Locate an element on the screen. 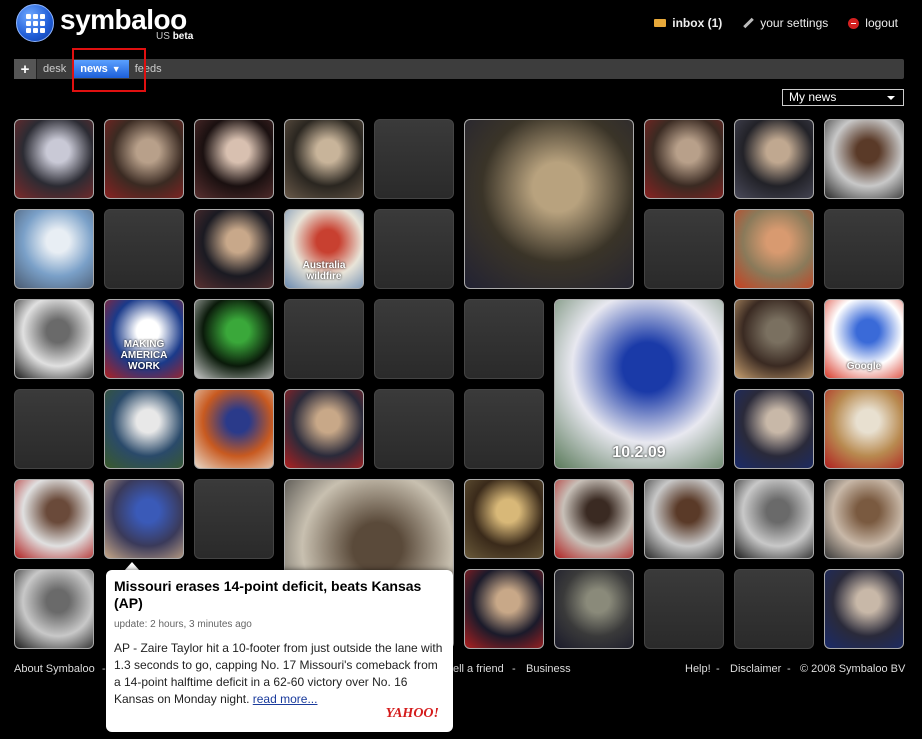 The height and width of the screenshot is (739, 922). plus-icon: + is located at coordinates (25, 69).